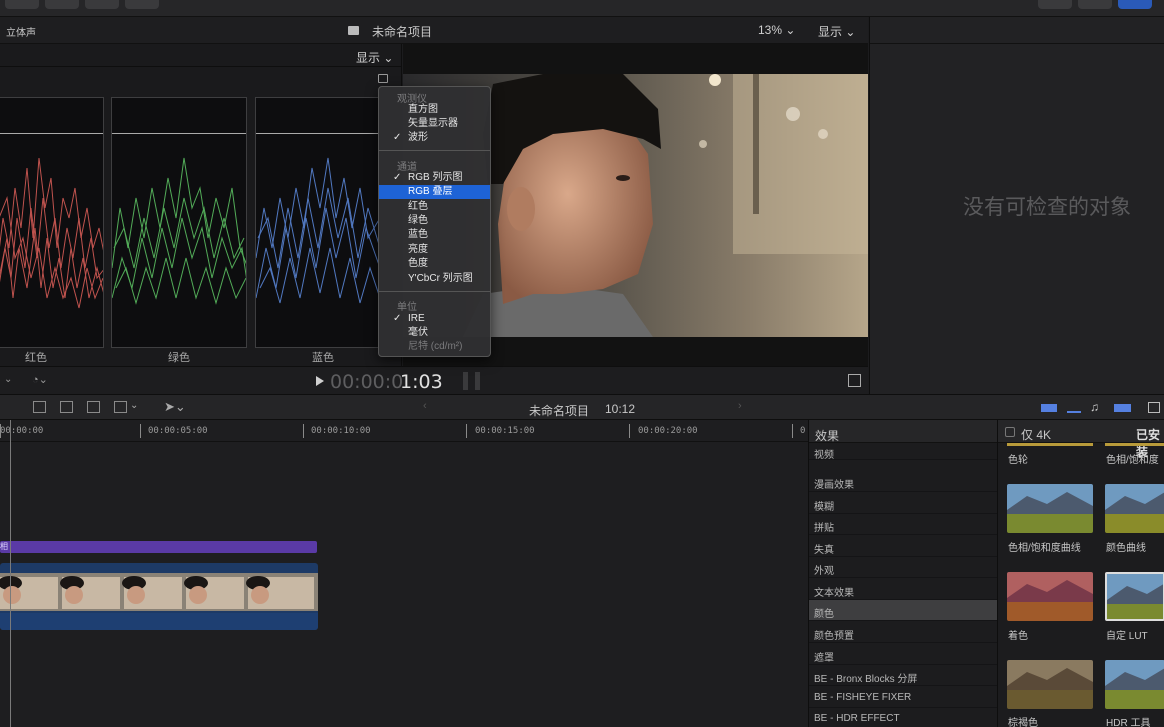  I want to click on play-button, so click(320, 381).